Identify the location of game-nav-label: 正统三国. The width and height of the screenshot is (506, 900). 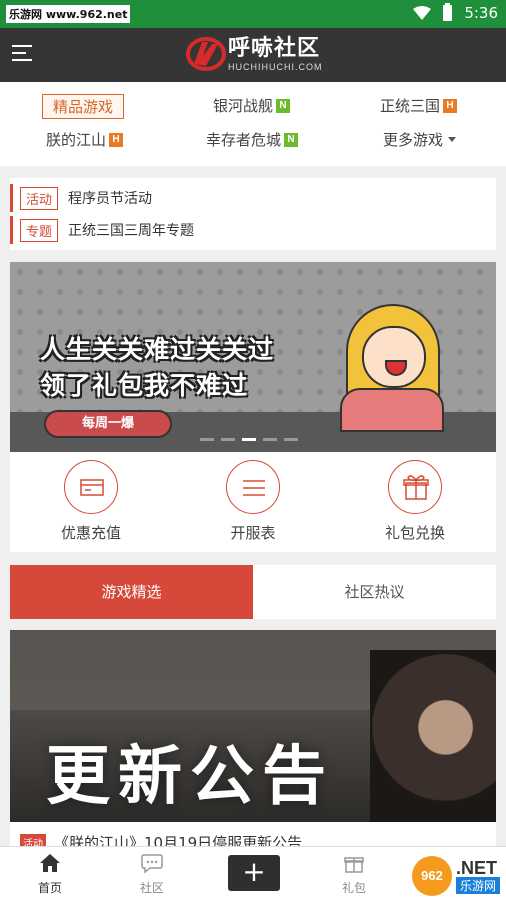
(410, 106).